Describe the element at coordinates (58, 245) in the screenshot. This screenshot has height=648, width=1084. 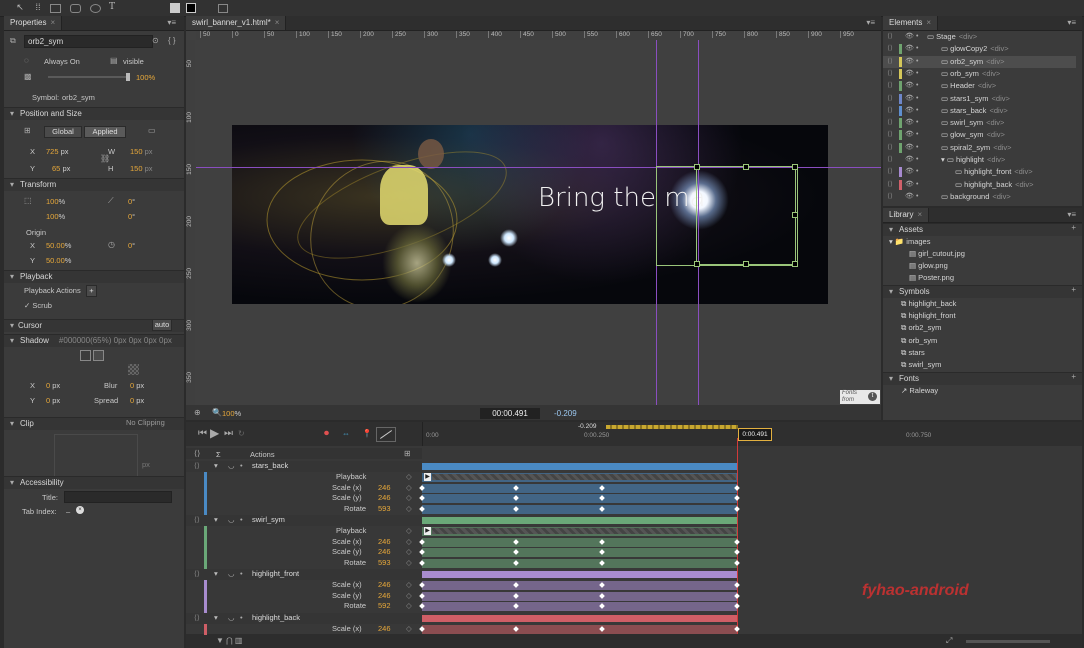
I see `origin-x-value: 50.00%` at that location.